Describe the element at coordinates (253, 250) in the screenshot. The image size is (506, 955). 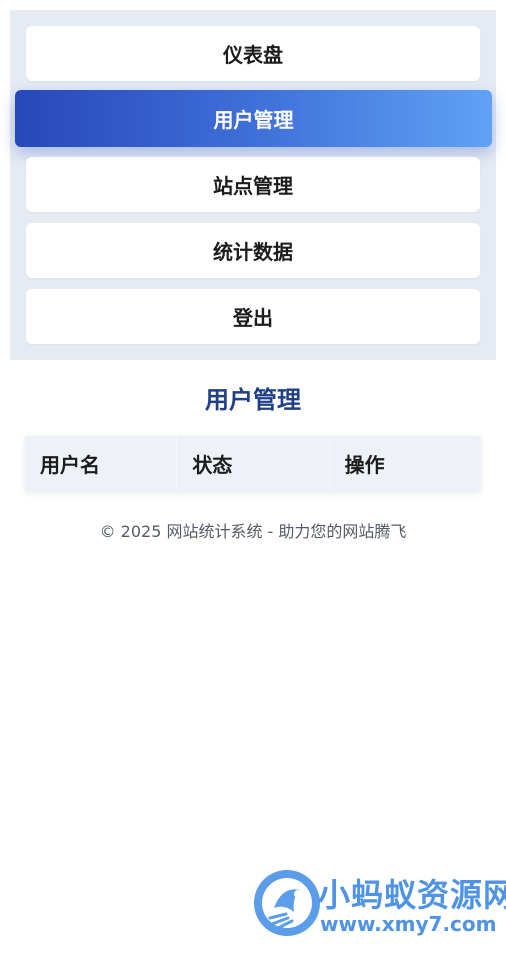
I see `nav-item-statistics: 统计数据` at that location.